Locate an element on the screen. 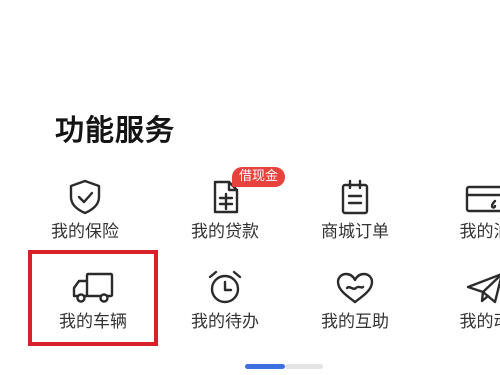 This screenshot has width=500, height=375. clipboard-list-icon is located at coordinates (355, 197).